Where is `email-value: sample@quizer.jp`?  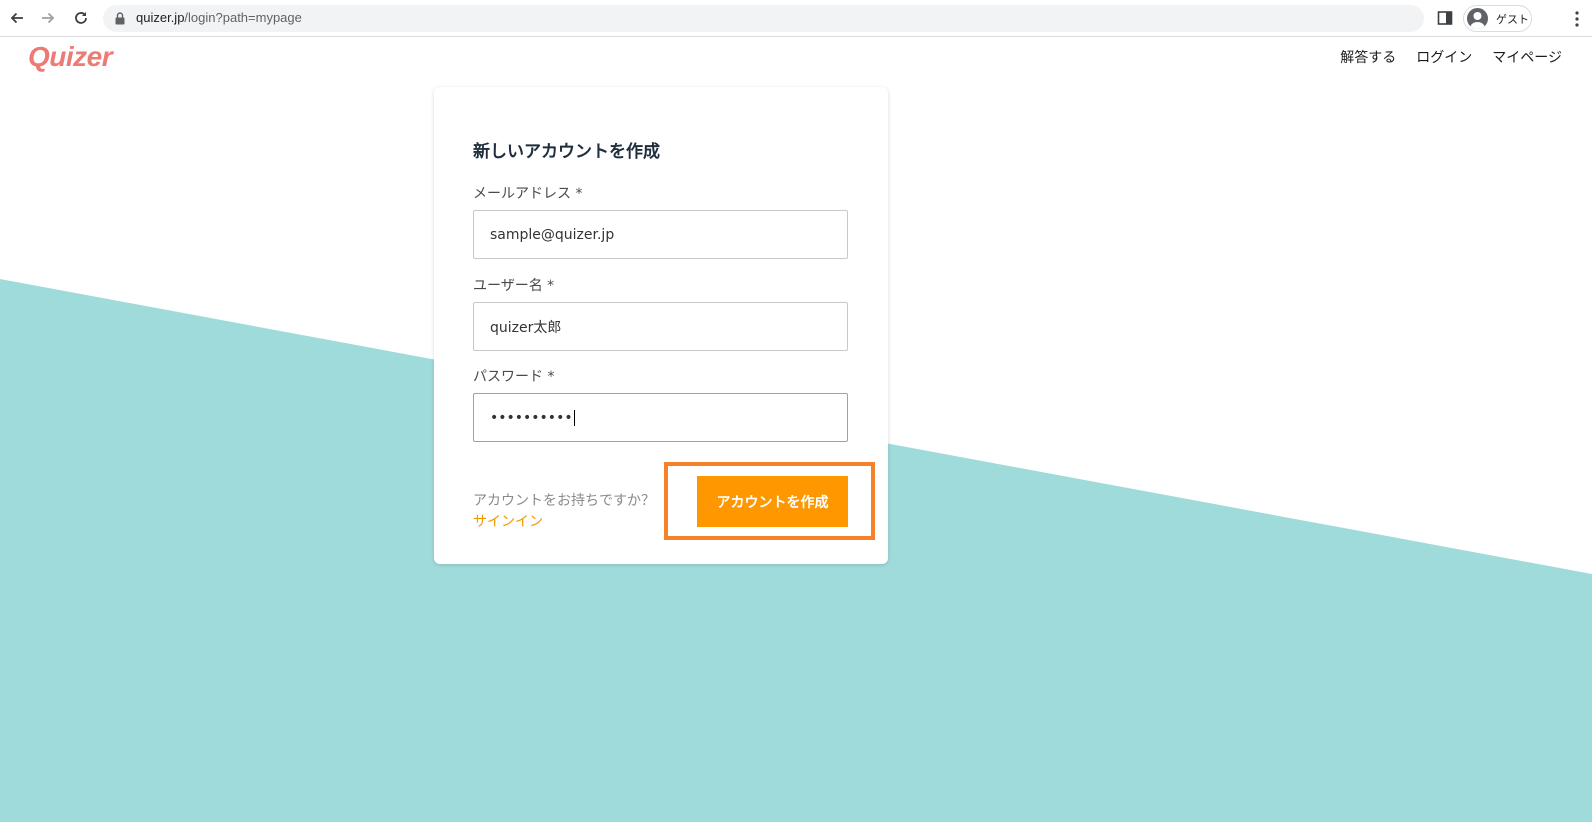 email-value: sample@quizer.jp is located at coordinates (552, 234).